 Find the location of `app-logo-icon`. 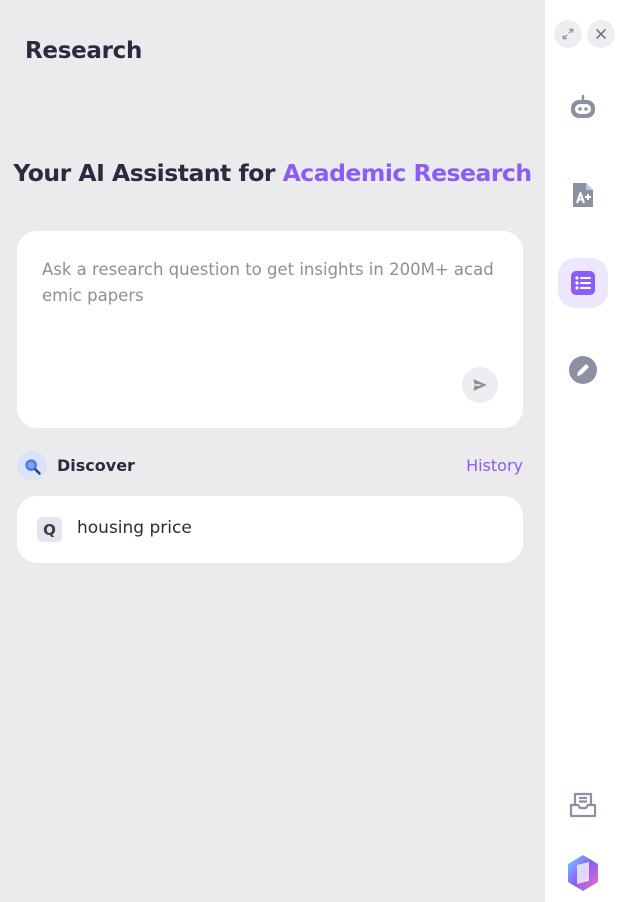

app-logo-icon is located at coordinates (583, 873).